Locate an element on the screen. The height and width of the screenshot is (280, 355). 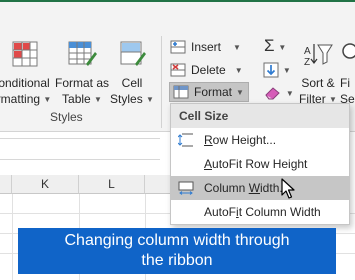
formula-bar is located at coordinates (80, 149).